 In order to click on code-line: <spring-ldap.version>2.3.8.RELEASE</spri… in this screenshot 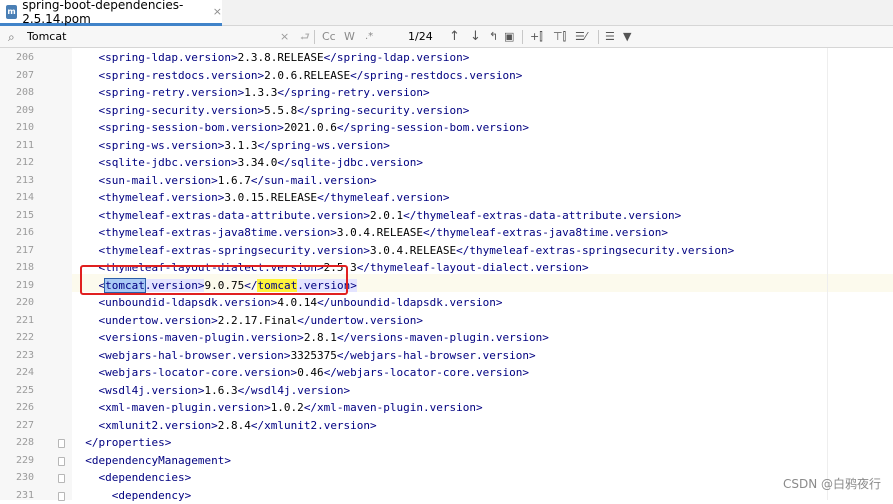, I will do `click(270, 58)`.